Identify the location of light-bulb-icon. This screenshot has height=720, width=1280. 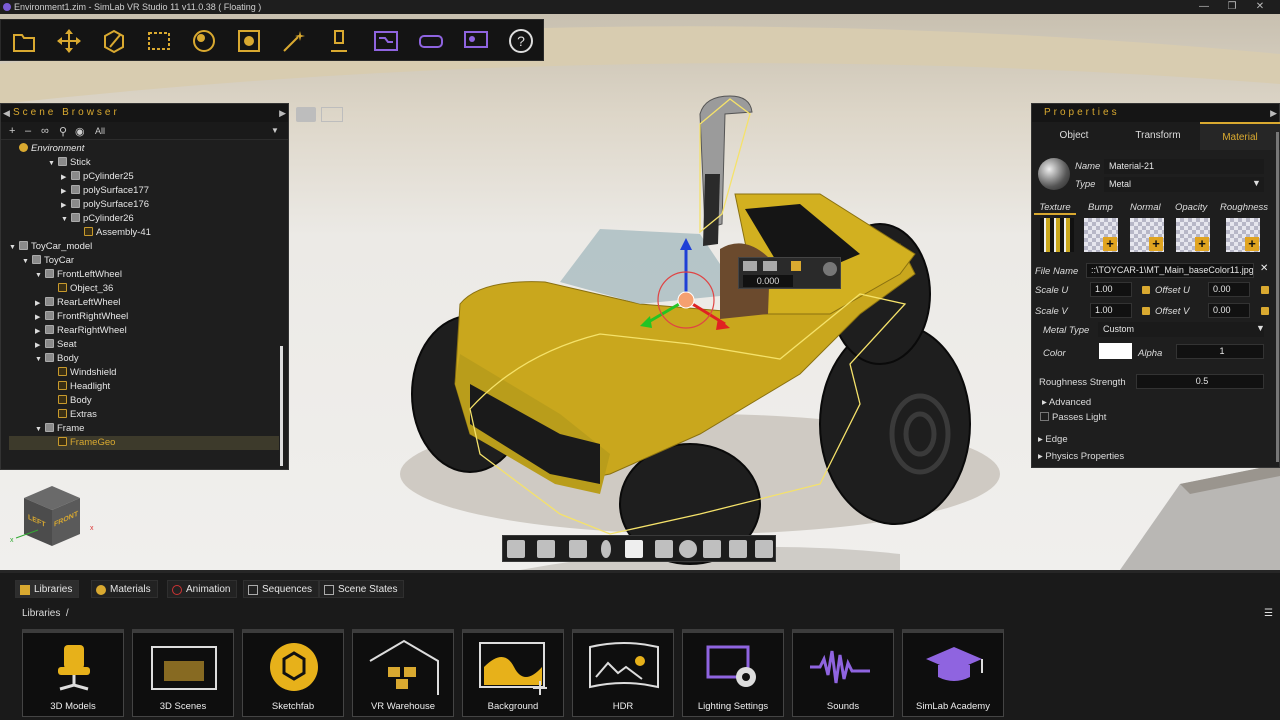
(606, 549).